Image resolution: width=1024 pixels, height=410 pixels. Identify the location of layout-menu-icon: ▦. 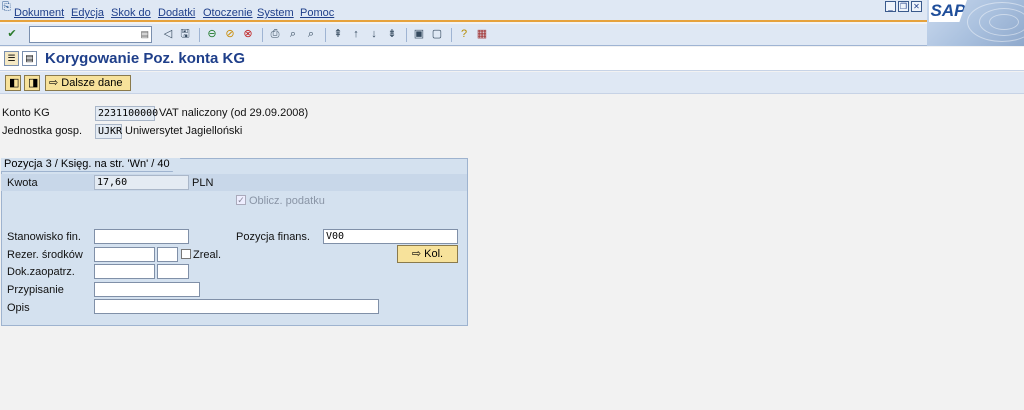
(482, 34).